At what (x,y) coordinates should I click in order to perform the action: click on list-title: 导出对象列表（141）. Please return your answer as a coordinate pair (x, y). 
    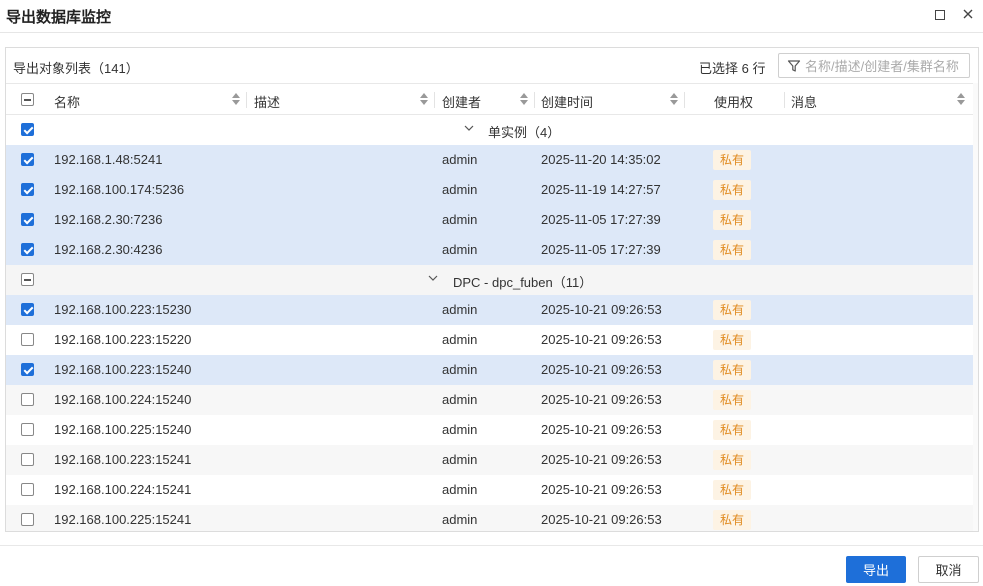
    Looking at the image, I should click on (76, 68).